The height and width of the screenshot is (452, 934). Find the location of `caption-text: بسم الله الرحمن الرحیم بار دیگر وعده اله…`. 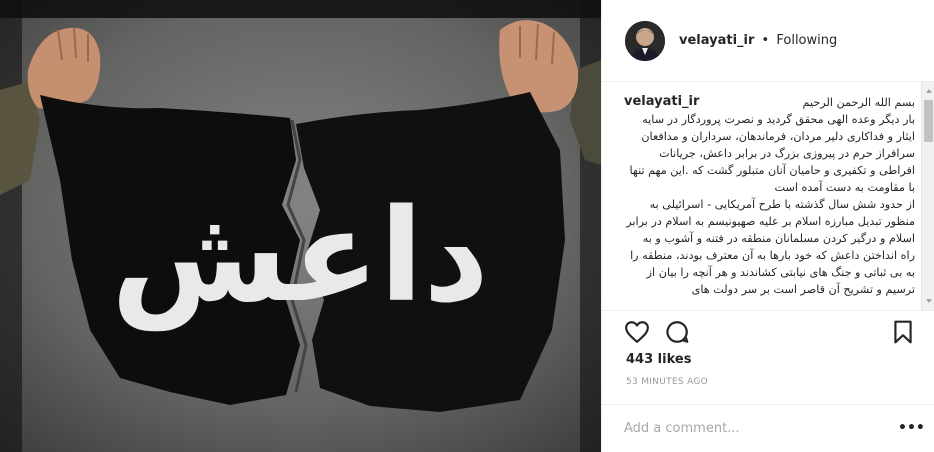

caption-text: بسم الله الرحمن الرحیم بار دیگر وعده اله… is located at coordinates (770, 196).